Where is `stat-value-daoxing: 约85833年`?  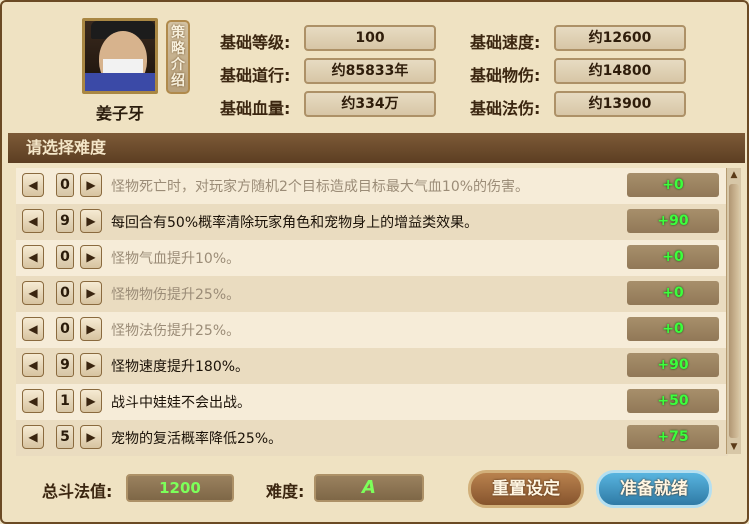
stat-value-daoxing: 约85833年 is located at coordinates (370, 71).